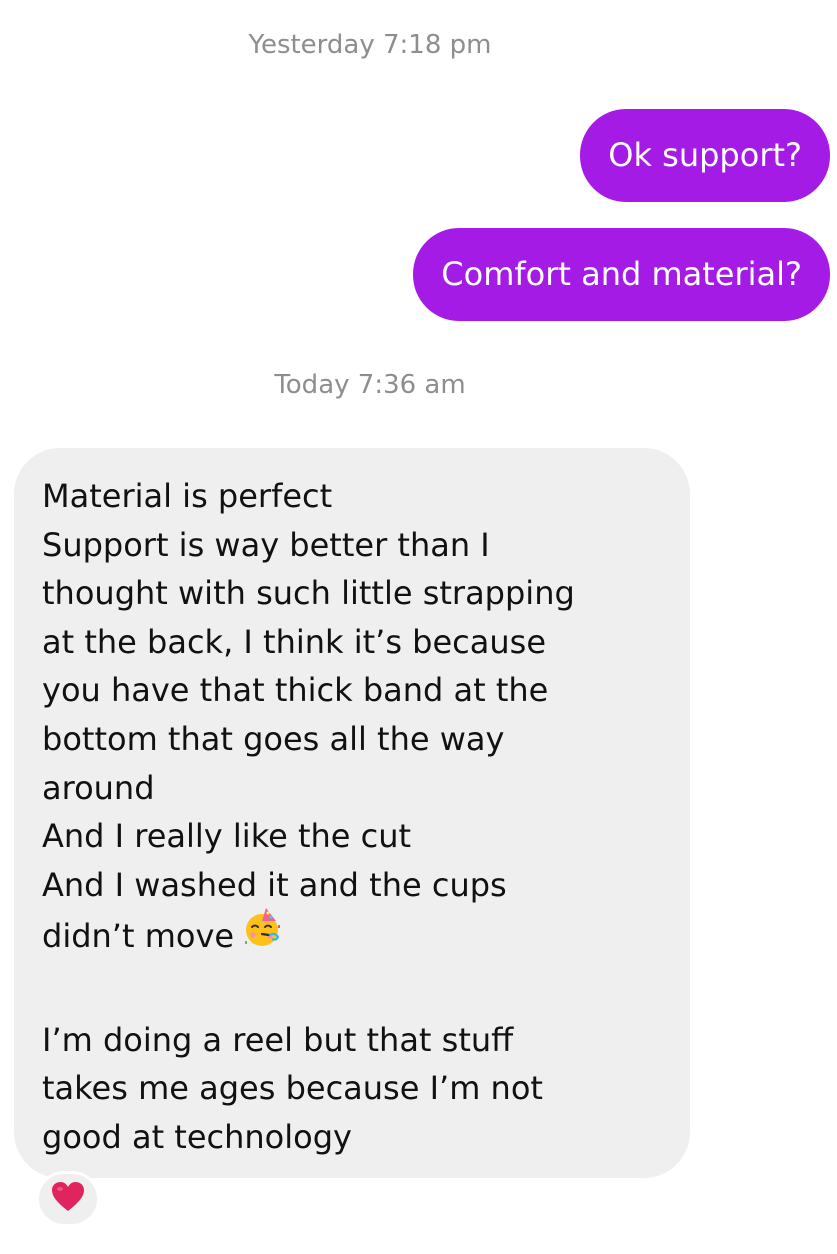  Describe the element at coordinates (356, 991) in the screenshot. I see `message-line-blank` at that location.